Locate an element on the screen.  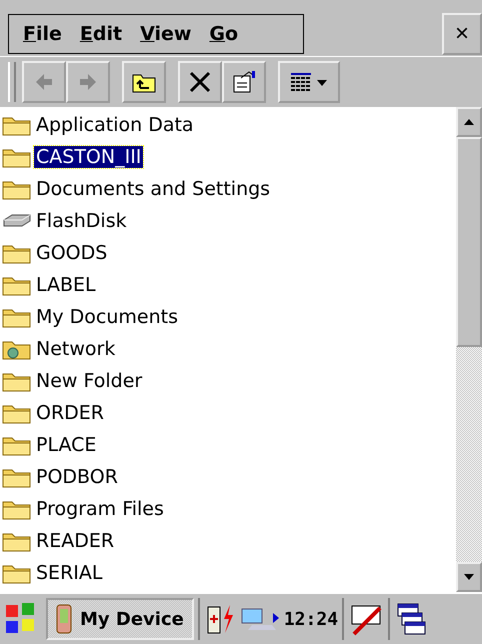
item-label: New Folder is located at coordinates (89, 381).